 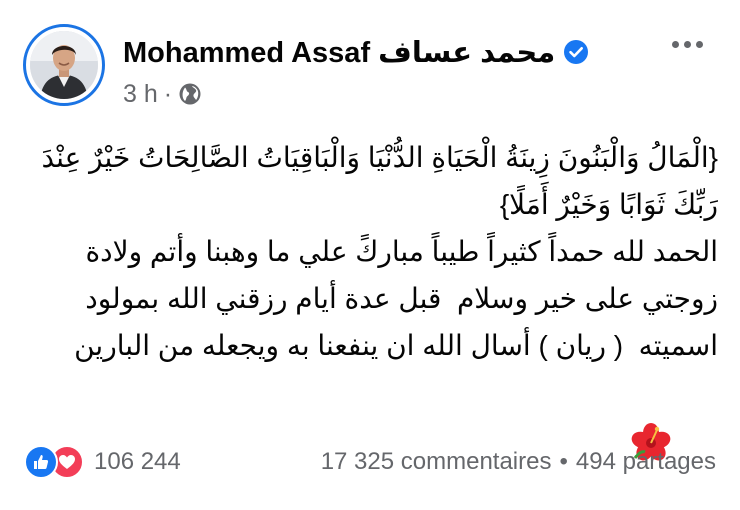 I want to click on avatar-story-ring, so click(x=64, y=65).